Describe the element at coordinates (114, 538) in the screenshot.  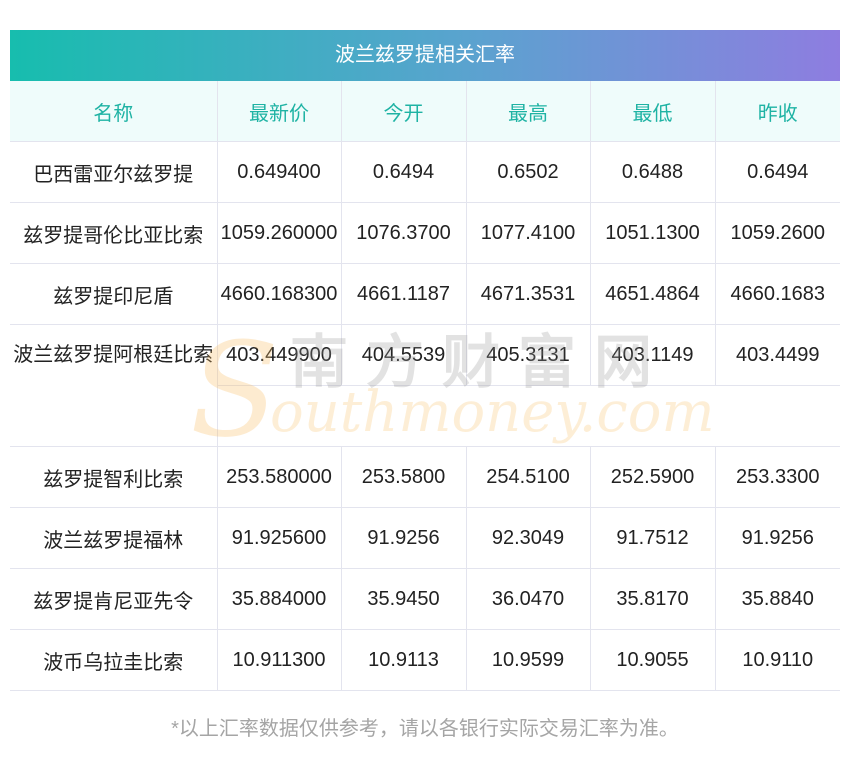
I see `cell-name: 波兰兹罗提福林` at that location.